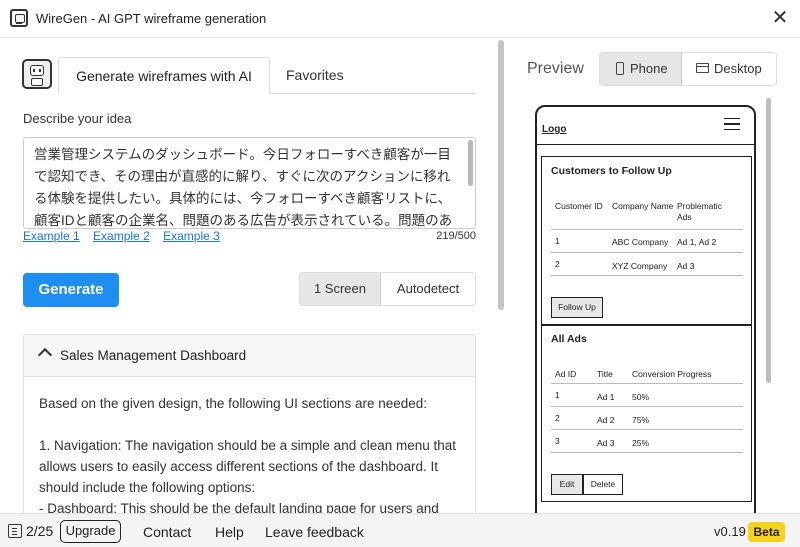  What do you see at coordinates (605, 374) in the screenshot?
I see `table-header: Title` at bounding box center [605, 374].